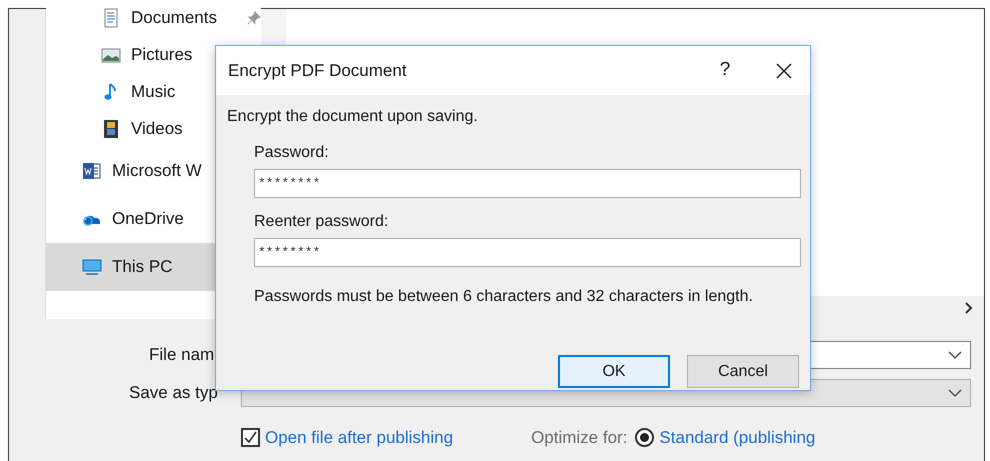 This screenshot has width=990, height=461. I want to click on file-name-label: File nam, so click(182, 355).